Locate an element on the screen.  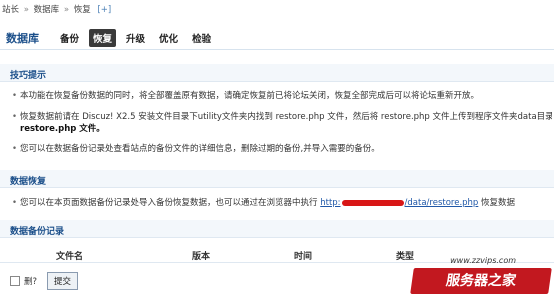
restore-section-header: 数据恢复 is located at coordinates (277, 179).